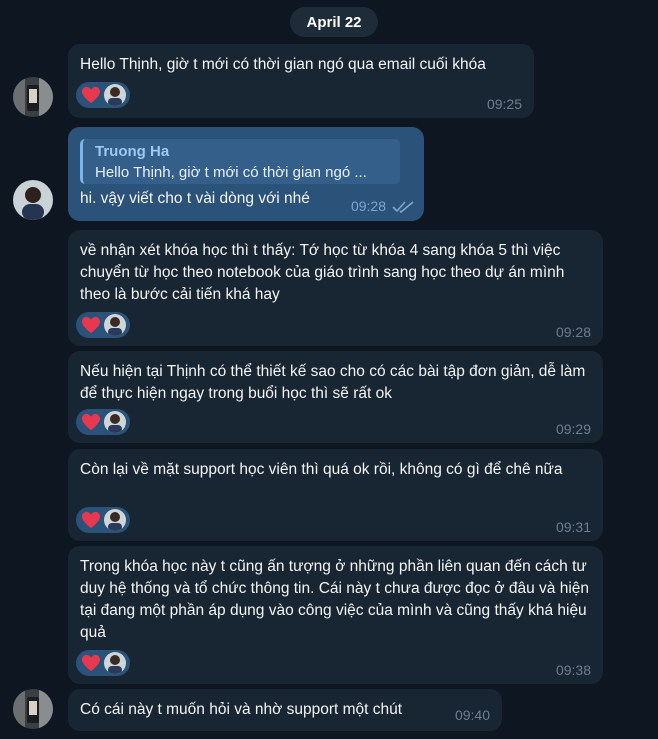  I want to click on message-time: 09:31, so click(573, 527).